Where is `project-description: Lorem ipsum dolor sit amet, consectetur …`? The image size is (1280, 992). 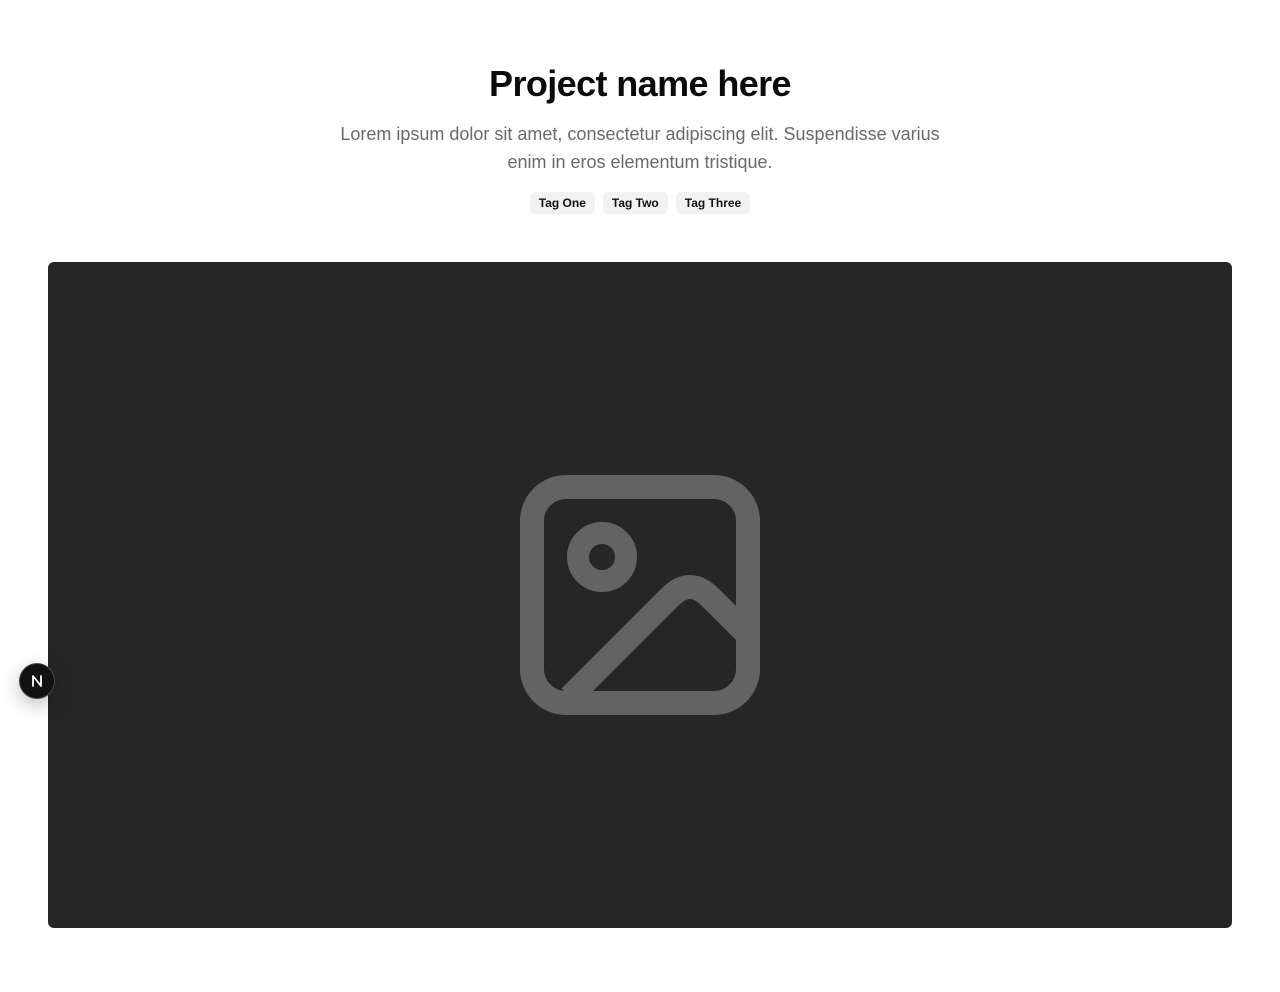 project-description: Lorem ipsum dolor sit amet, consectetur … is located at coordinates (640, 148).